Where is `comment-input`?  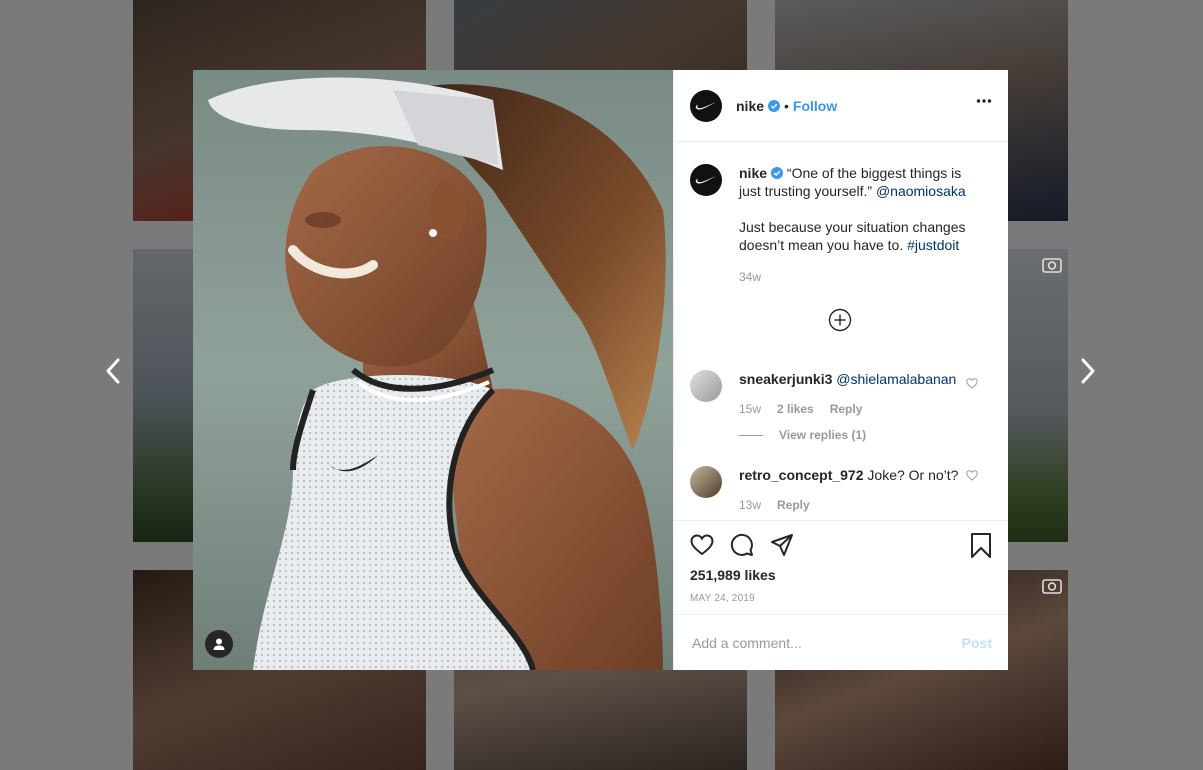 comment-input is located at coordinates (826, 642).